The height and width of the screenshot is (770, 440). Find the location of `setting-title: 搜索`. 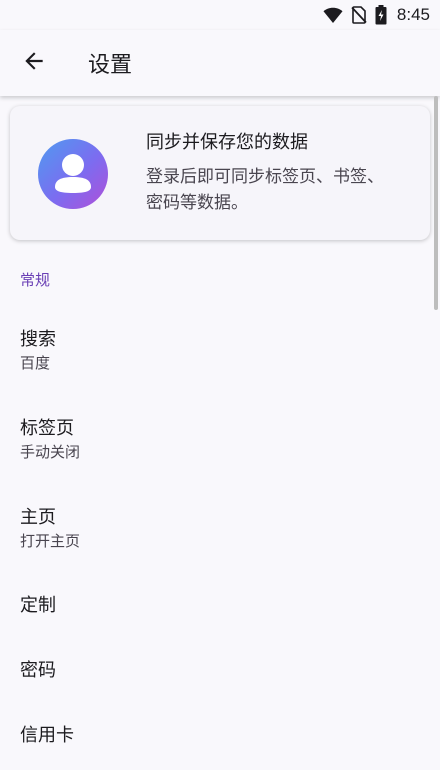

setting-title: 搜索 is located at coordinates (38, 339).